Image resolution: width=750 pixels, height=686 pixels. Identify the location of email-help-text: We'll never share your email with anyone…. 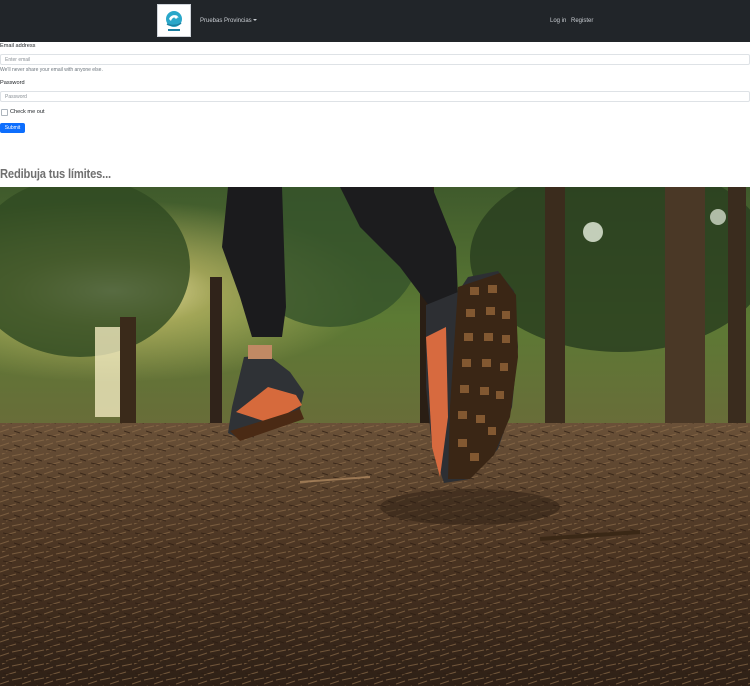
(51, 70).